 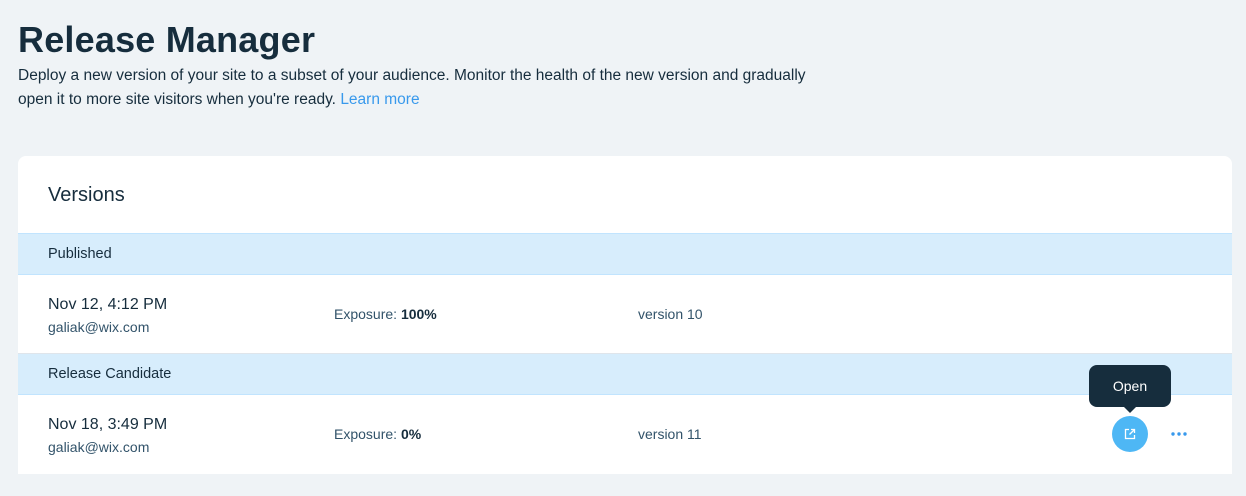 What do you see at coordinates (625, 374) in the screenshot?
I see `release-candidate-section-header: Release Candidate` at bounding box center [625, 374].